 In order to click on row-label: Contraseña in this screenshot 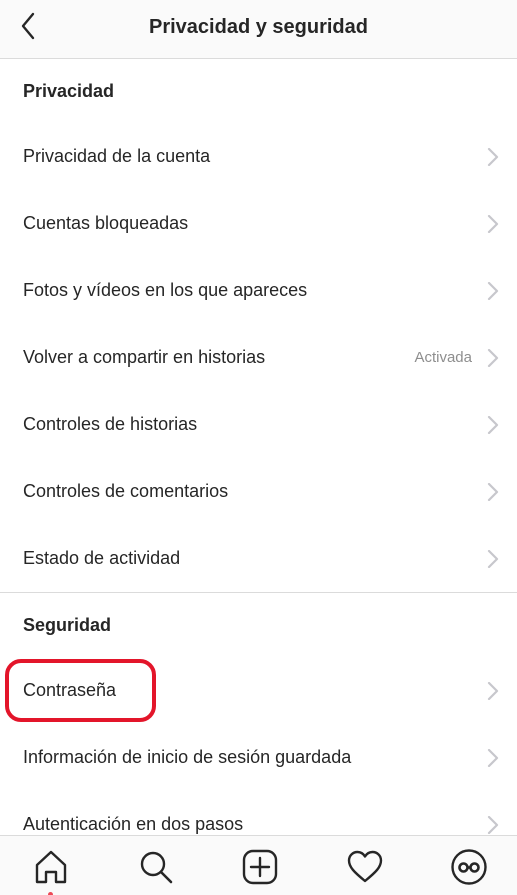, I will do `click(70, 690)`.